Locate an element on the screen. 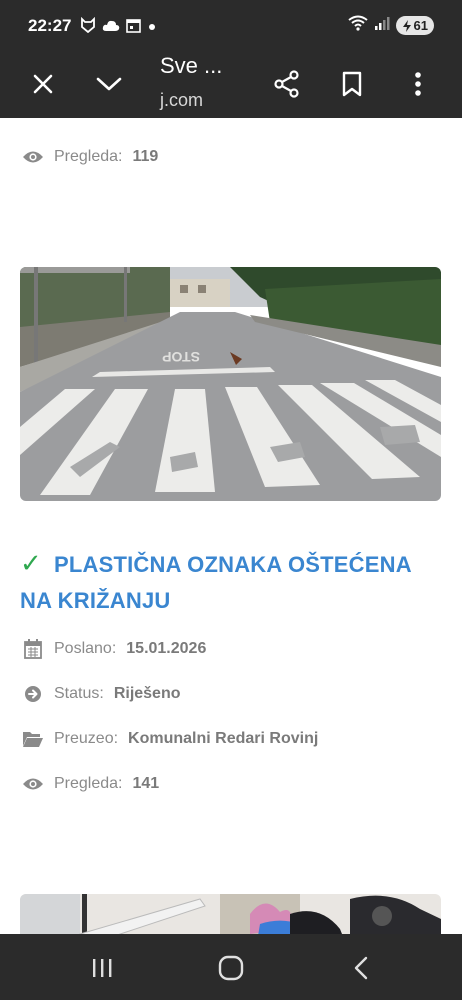  page-url: j.com is located at coordinates (181, 100).